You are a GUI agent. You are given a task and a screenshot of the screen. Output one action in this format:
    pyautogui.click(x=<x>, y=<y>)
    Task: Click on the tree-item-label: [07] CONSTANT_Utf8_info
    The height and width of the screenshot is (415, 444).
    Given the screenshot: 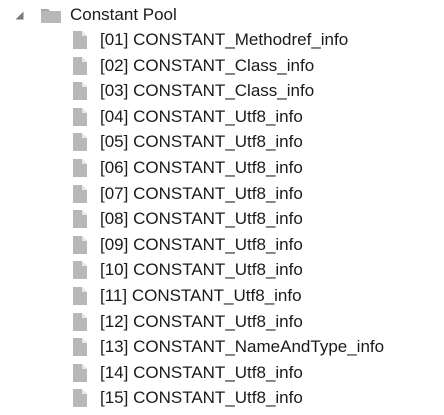 What is the action you would take?
    pyautogui.click(x=201, y=193)
    